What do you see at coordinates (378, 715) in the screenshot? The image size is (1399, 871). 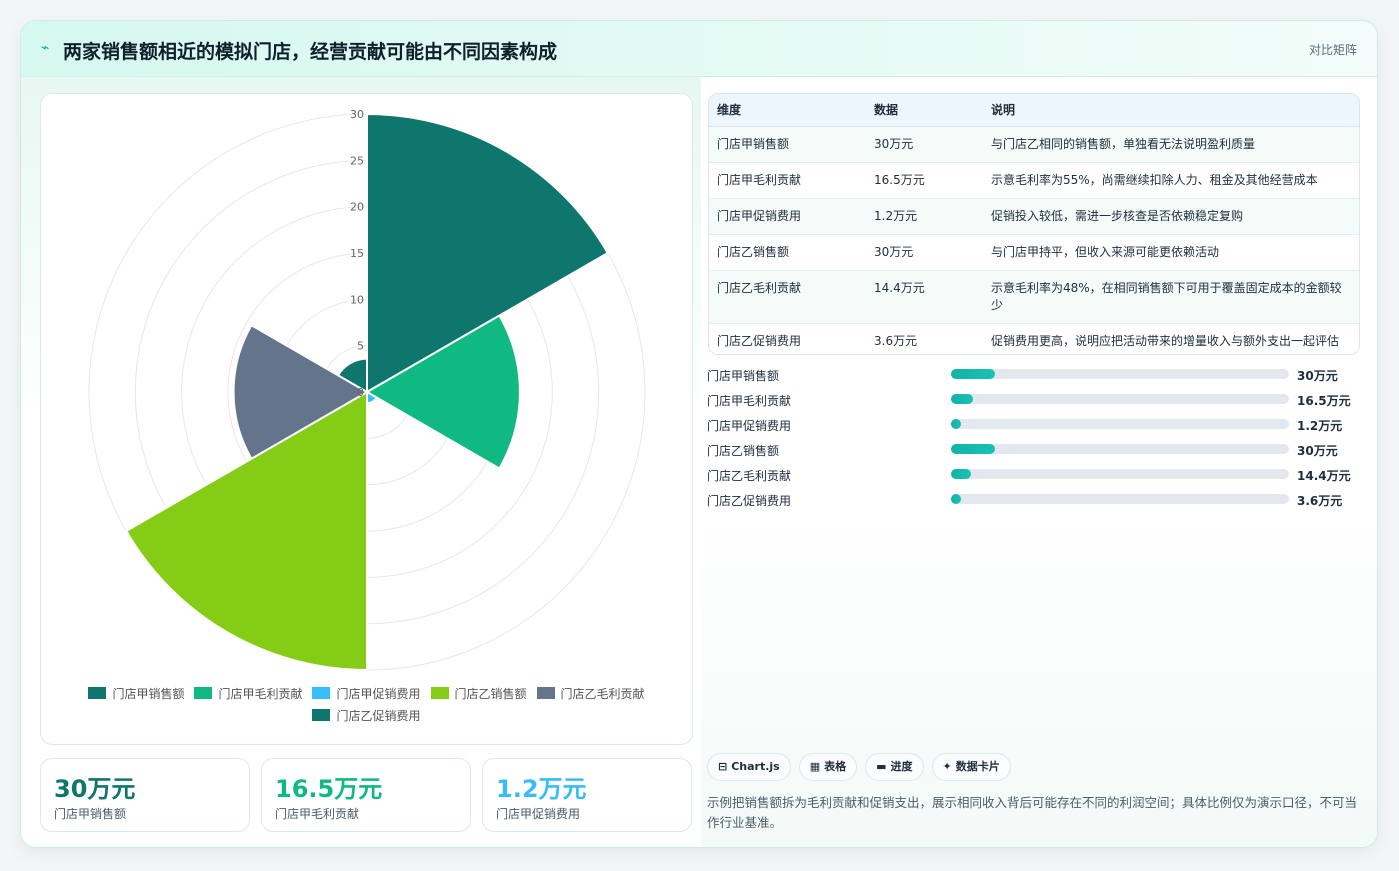 I see `legend-label: 门店乙促销费用` at bounding box center [378, 715].